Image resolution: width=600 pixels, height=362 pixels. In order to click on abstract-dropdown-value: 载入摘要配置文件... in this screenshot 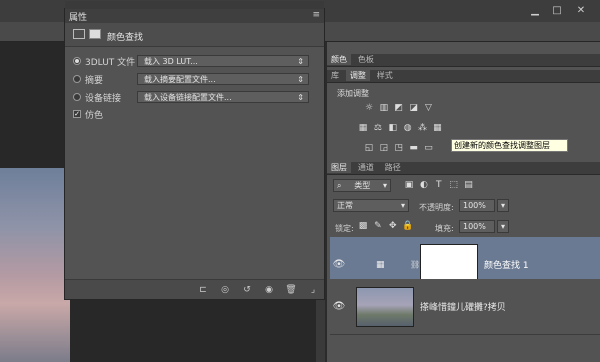, I will do `click(180, 79)`.